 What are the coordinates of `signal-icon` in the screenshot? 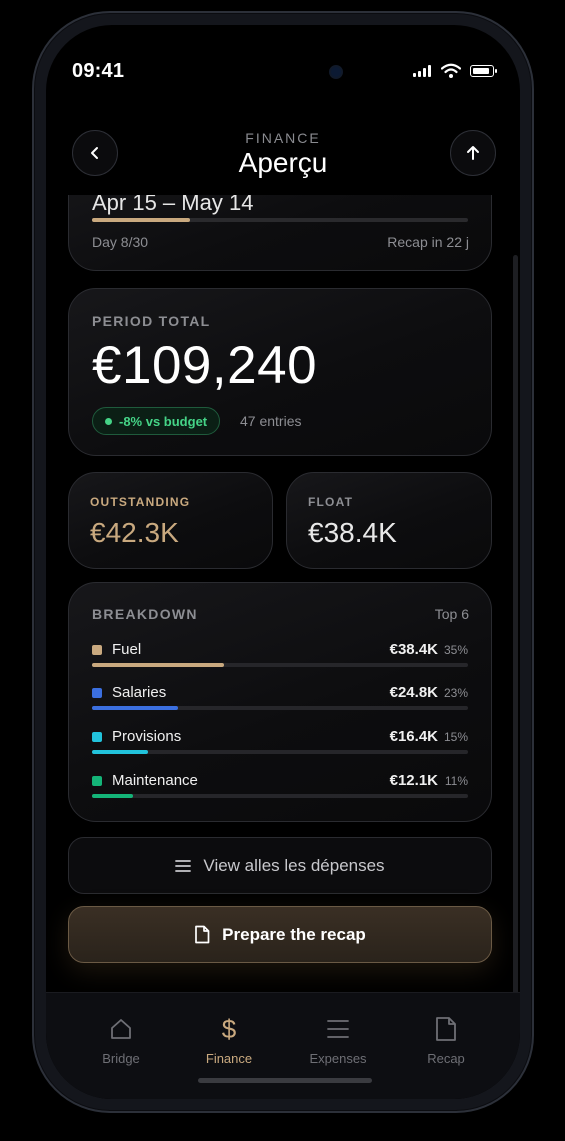 It's located at (422, 71).